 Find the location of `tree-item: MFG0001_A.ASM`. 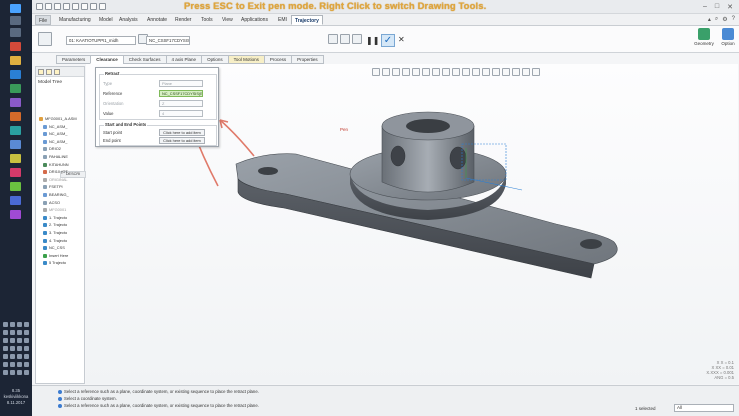

tree-item: MFG0001_A.ASM is located at coordinates (58, 118).